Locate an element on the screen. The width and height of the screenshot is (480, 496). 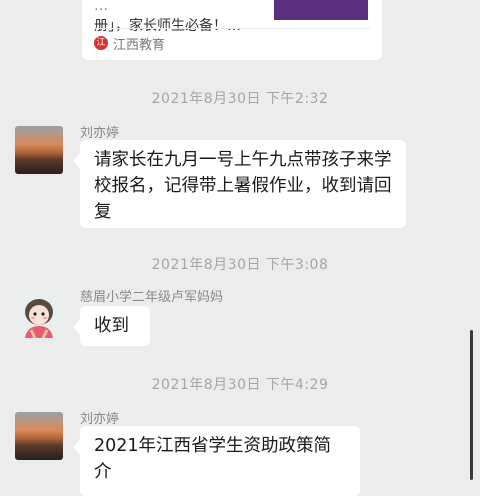
message-bubble: 2021年江西省学生资助政策简介 is located at coordinates (216, 461).